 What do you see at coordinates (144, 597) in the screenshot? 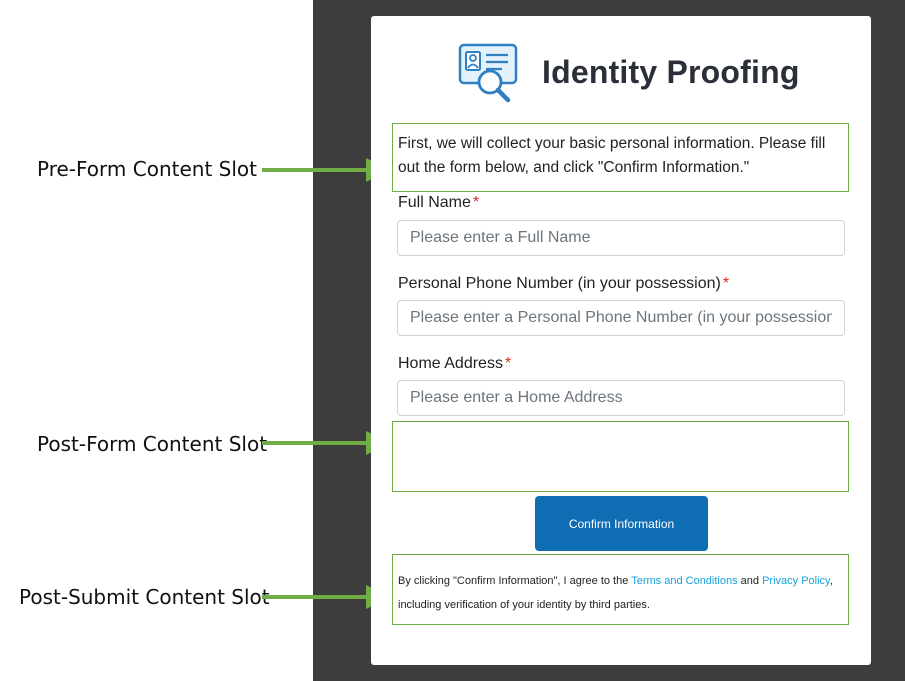
I see `annotation-post-submit: Post-Submit Content Slot` at bounding box center [144, 597].